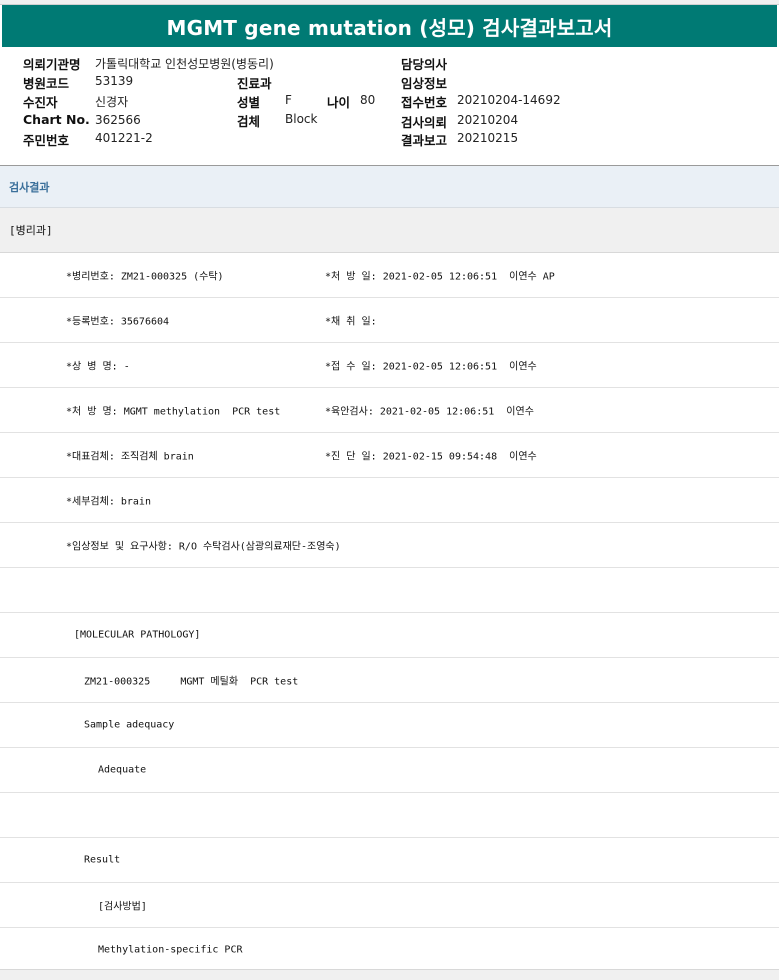 Image resolution: width=779 pixels, height=980 pixels. I want to click on sample-adequacy-value: Adequate, so click(122, 770).